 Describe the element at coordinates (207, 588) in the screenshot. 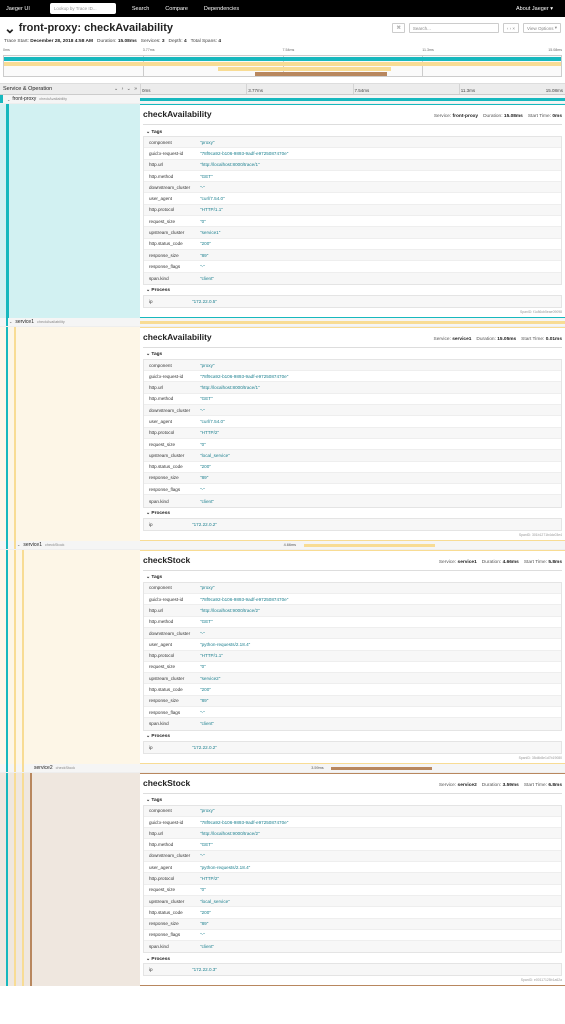

I see `tag-value: "proxy"` at that location.